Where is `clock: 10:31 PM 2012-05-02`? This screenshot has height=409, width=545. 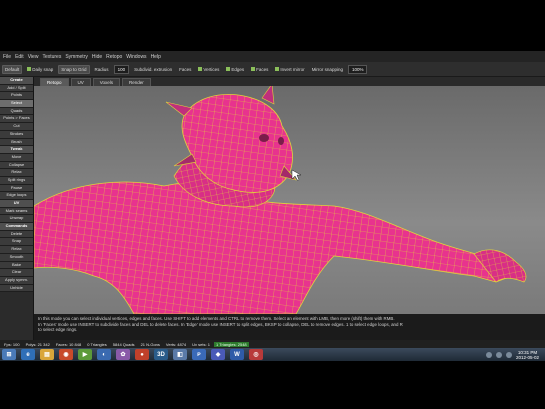
clock: 10:31 PM 2012-05-02 is located at coordinates (527, 355).